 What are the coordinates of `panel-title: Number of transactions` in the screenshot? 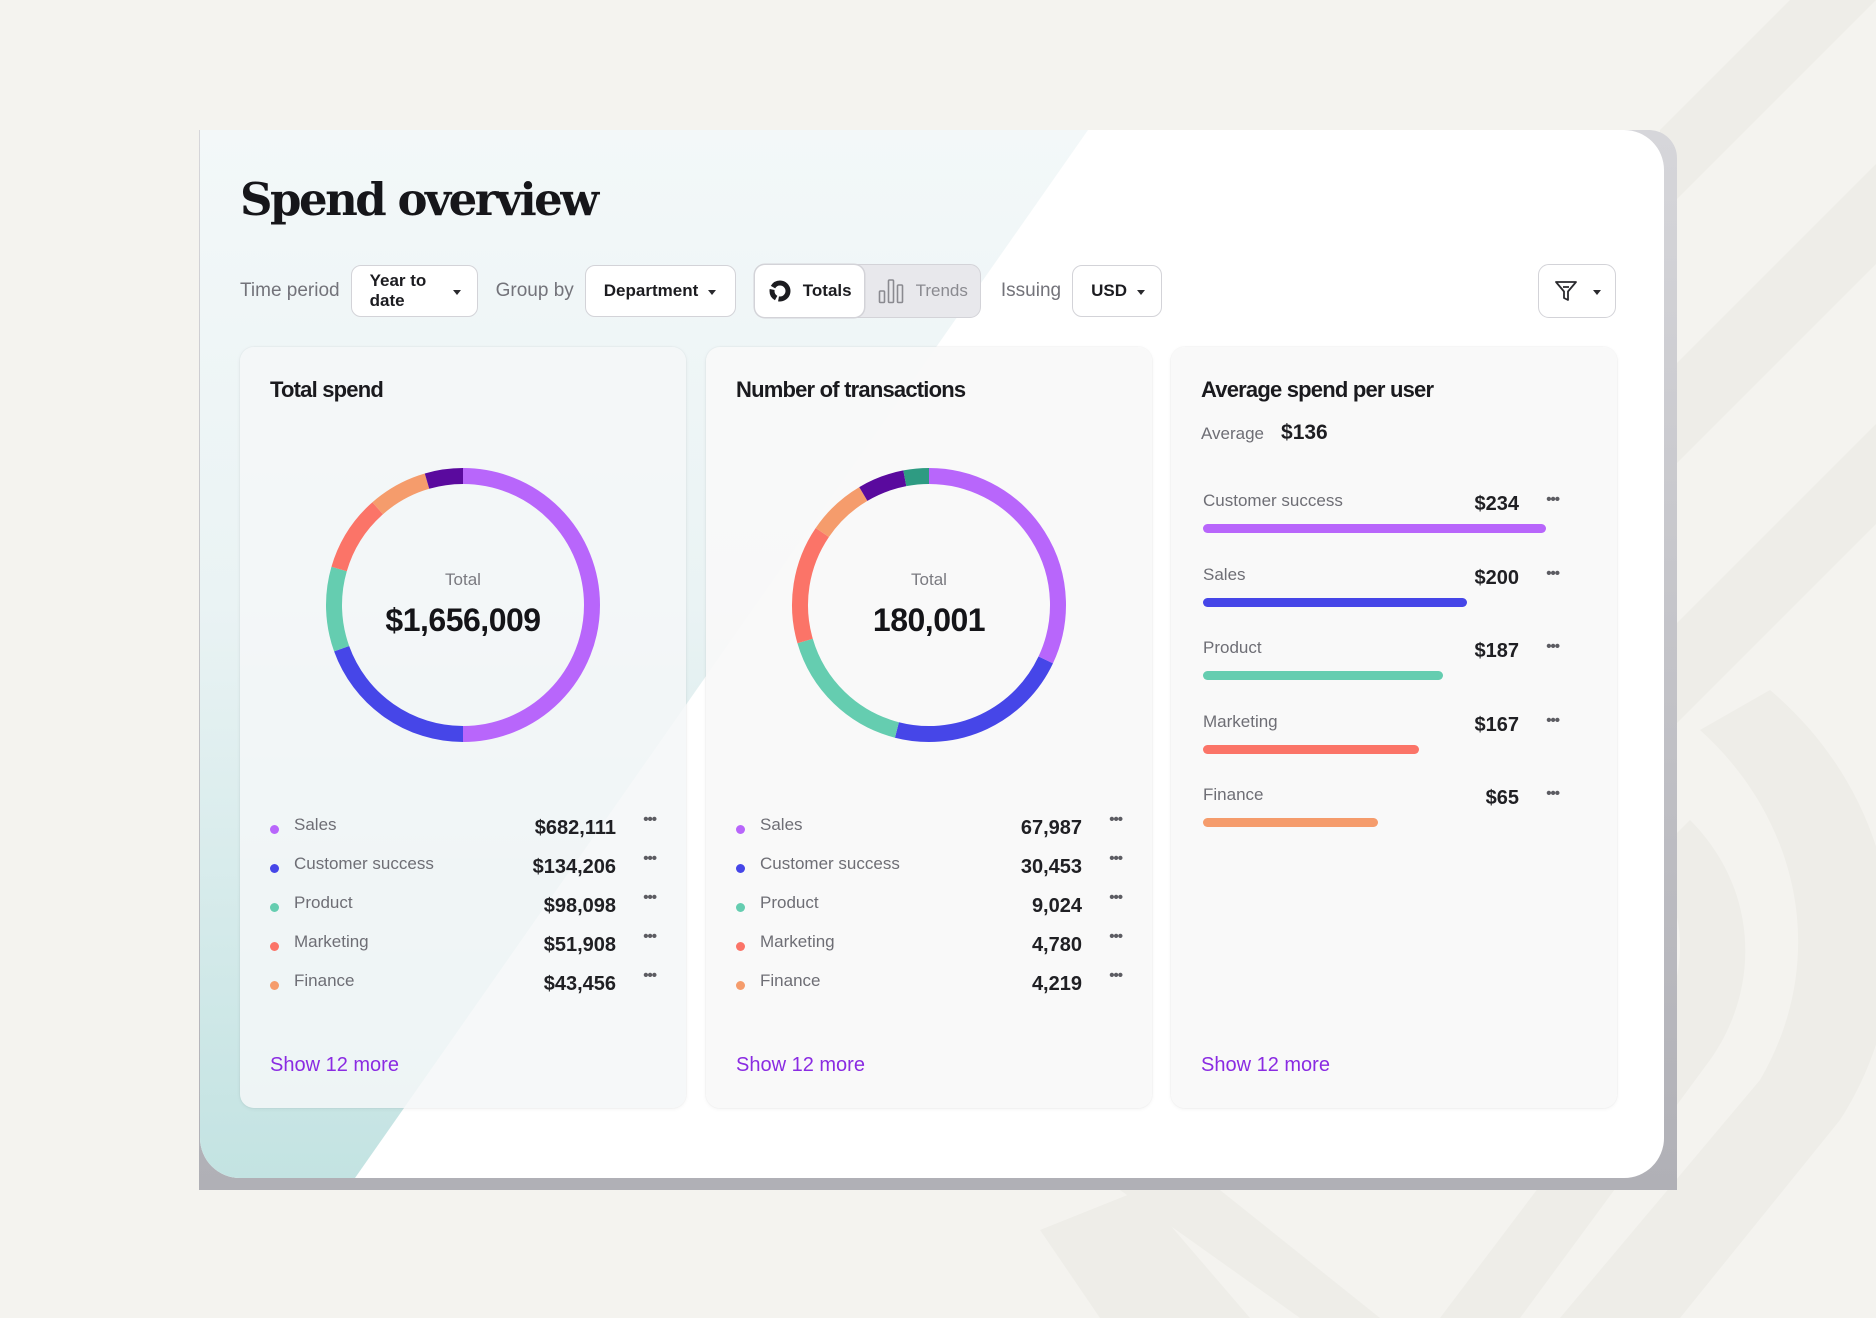 It's located at (851, 389).